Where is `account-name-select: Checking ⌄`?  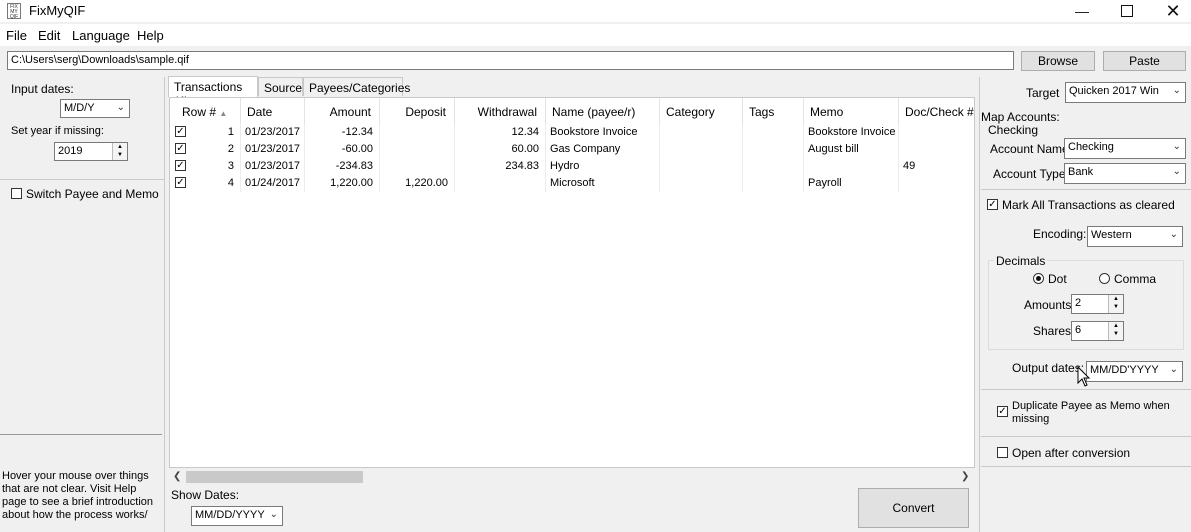
account-name-select: Checking ⌄ is located at coordinates (1125, 148).